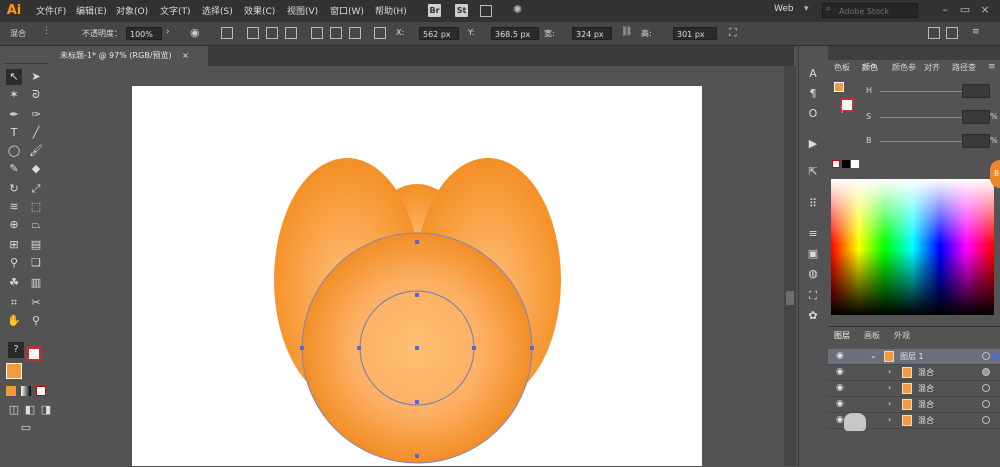 This screenshot has width=1000, height=467. What do you see at coordinates (14, 321) in the screenshot?
I see `hand-icon: ✋` at bounding box center [14, 321].